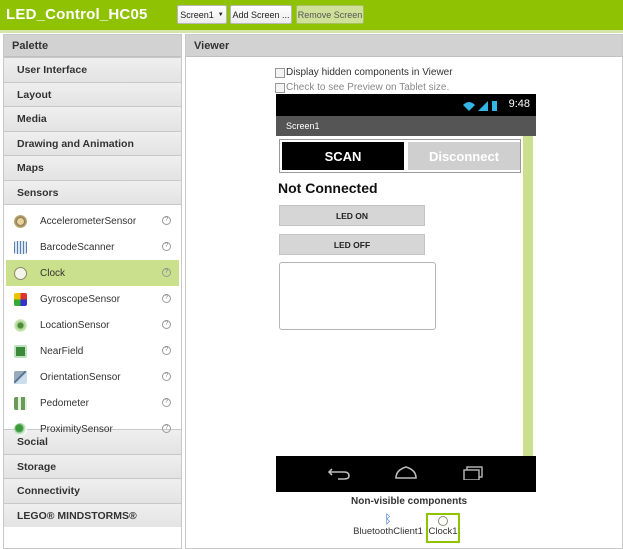 This screenshot has width=623, height=549. I want to click on category-drawing-animation: Drawing and Animation, so click(92, 142).